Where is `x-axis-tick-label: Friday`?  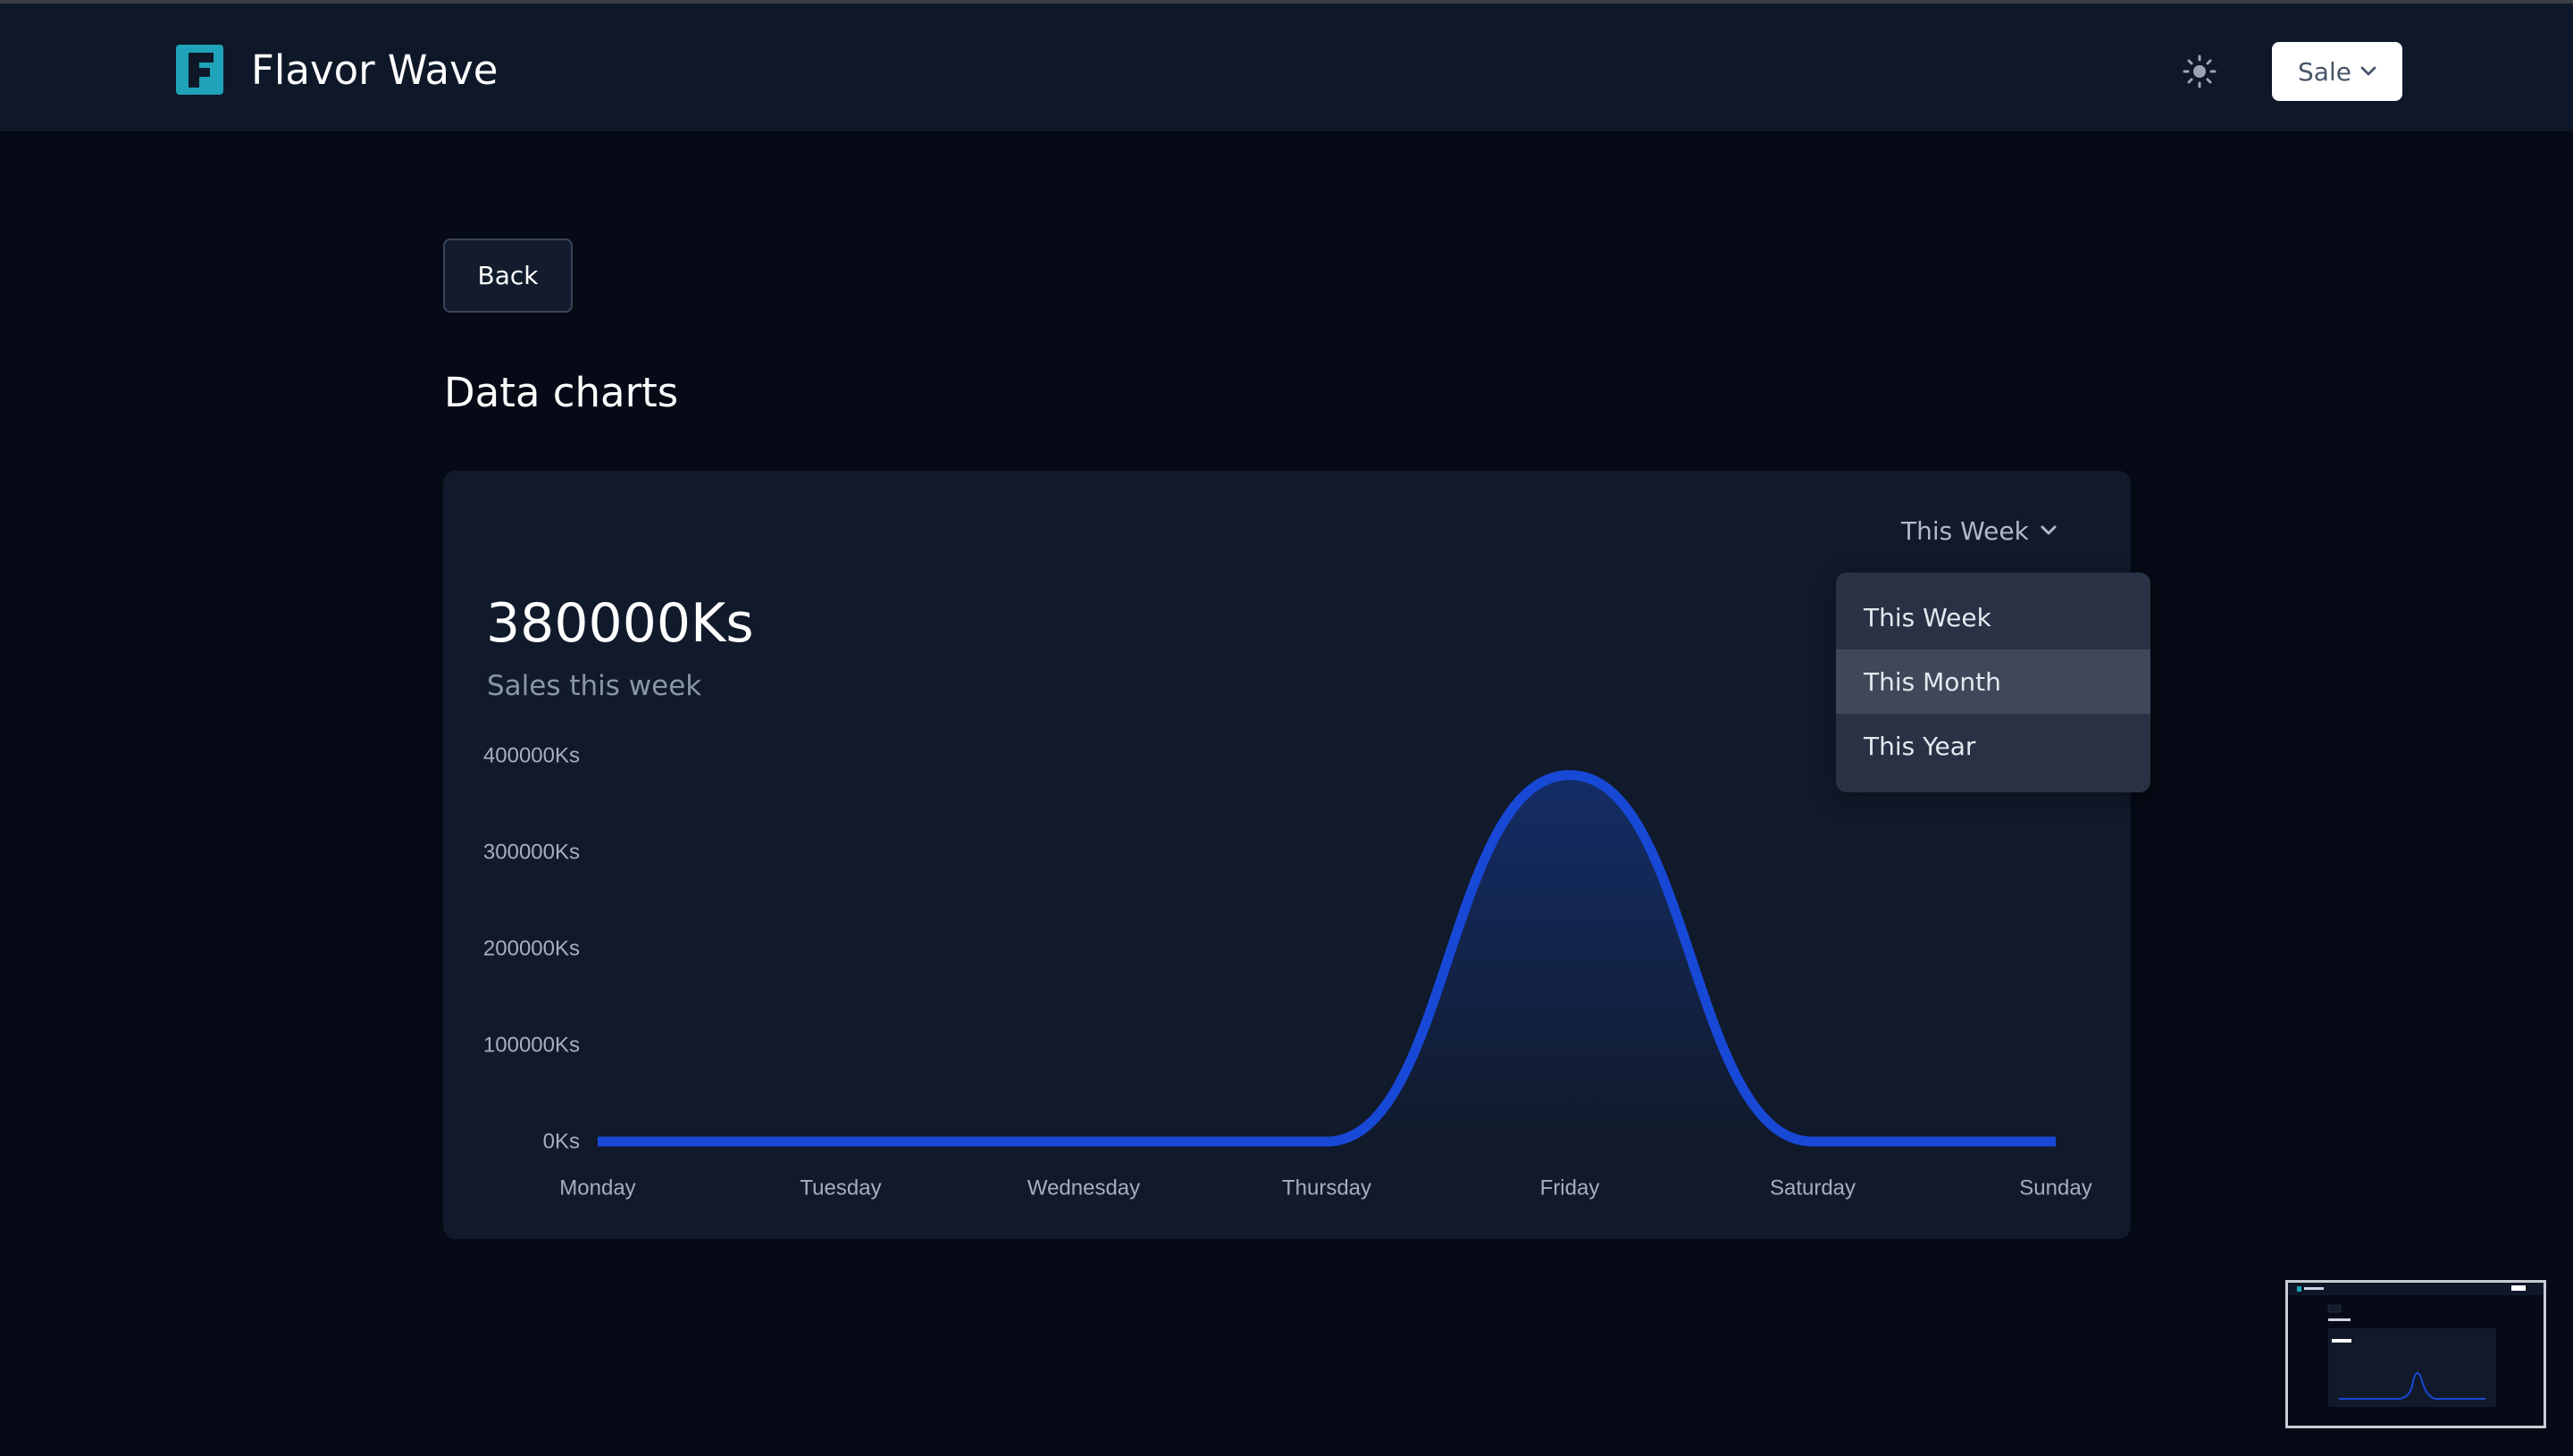
x-axis-tick-label: Friday is located at coordinates (1570, 1188).